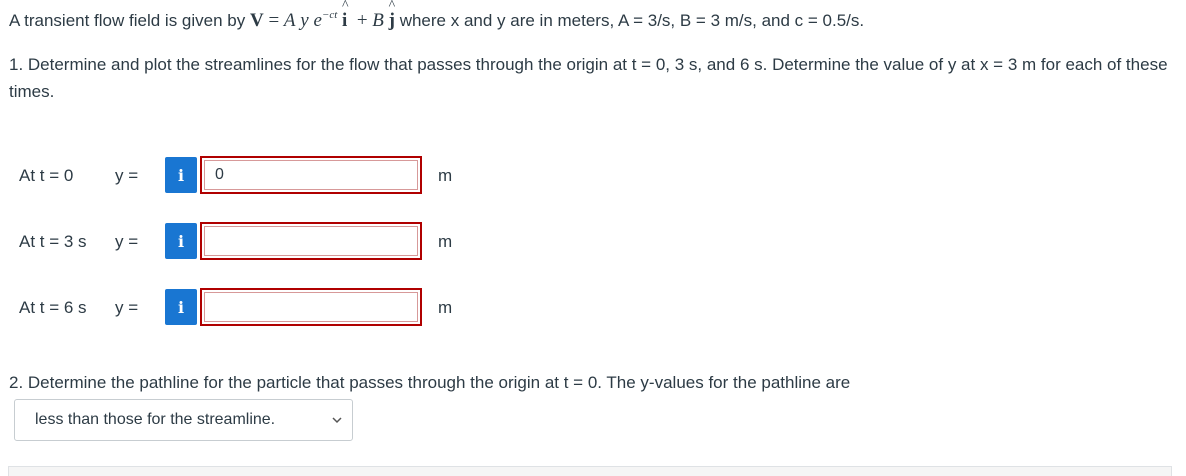 Image resolution: width=1186 pixels, height=476 pixels. What do you see at coordinates (322, 15) in the screenshot?
I see `velocity-equation: V = A y e−ct i + B j` at bounding box center [322, 15].